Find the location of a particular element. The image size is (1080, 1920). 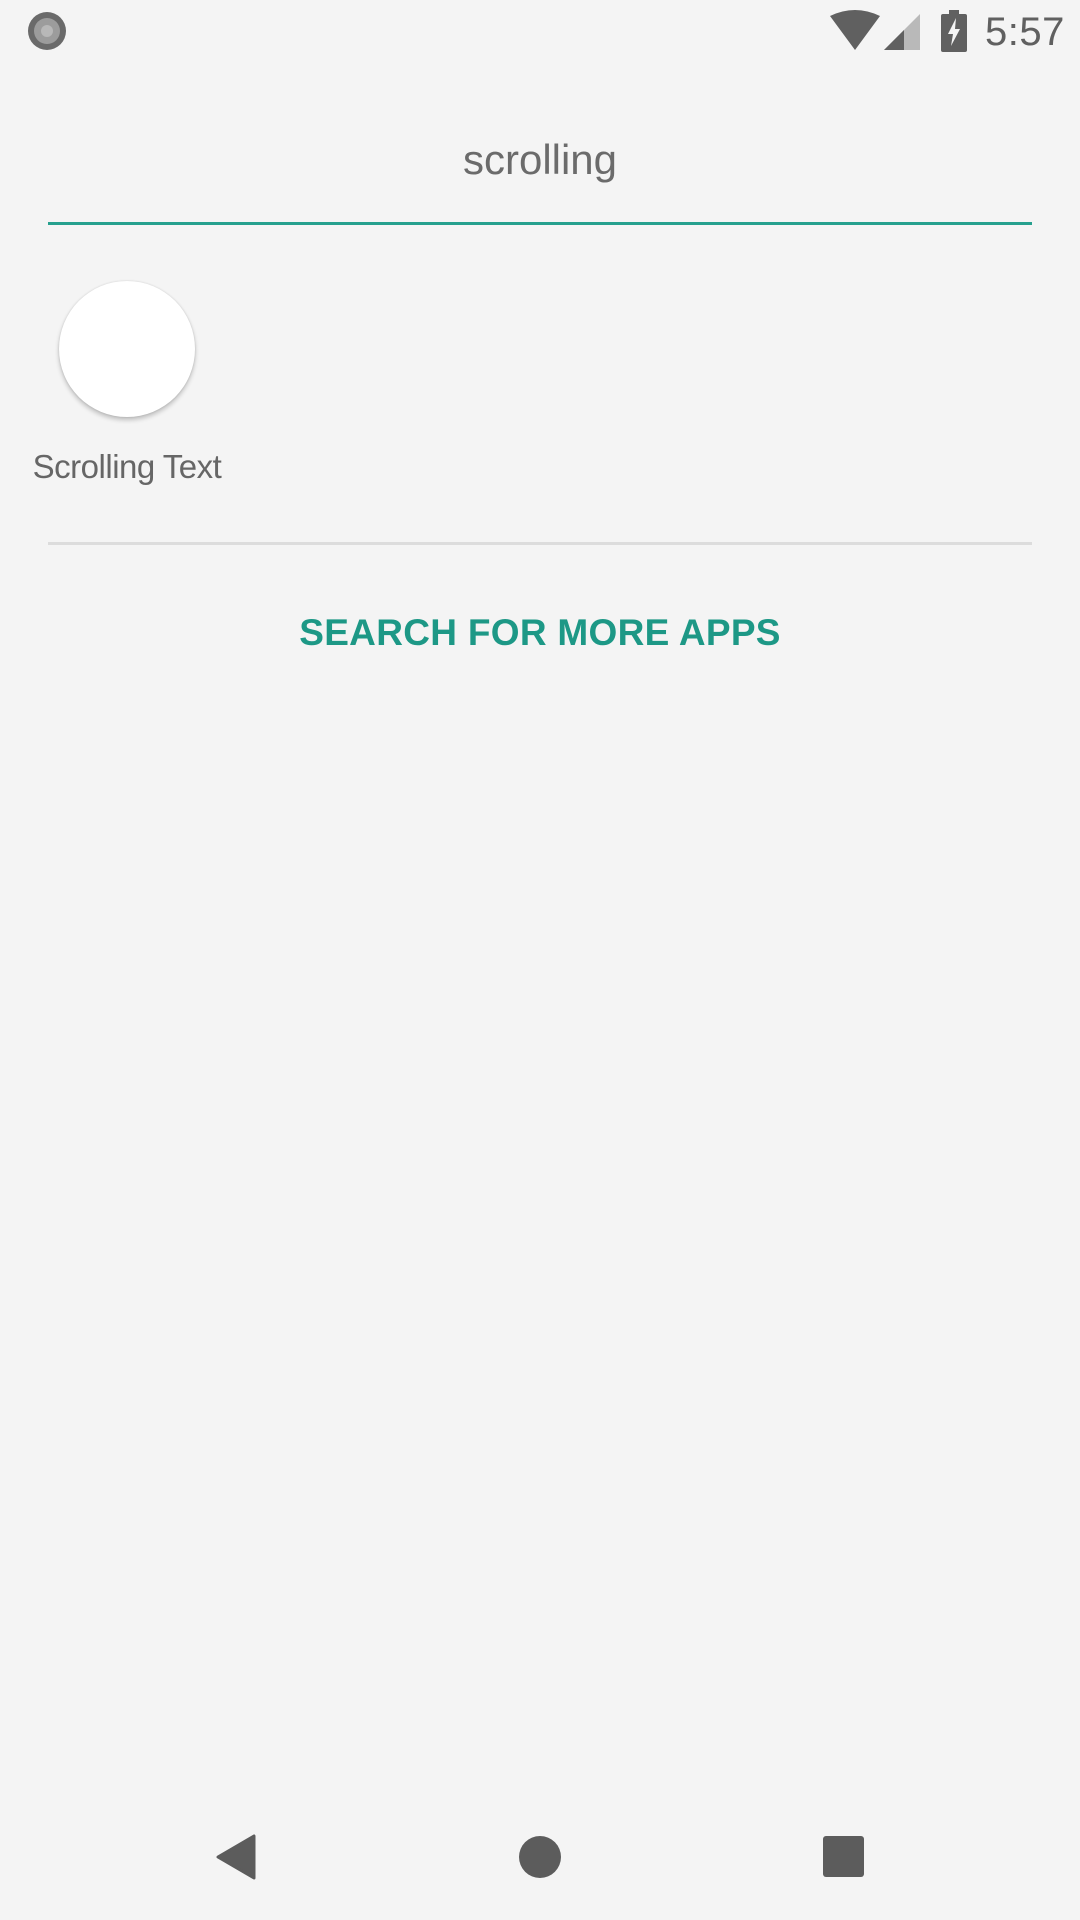

status-clock: 5:57 is located at coordinates (1025, 32).